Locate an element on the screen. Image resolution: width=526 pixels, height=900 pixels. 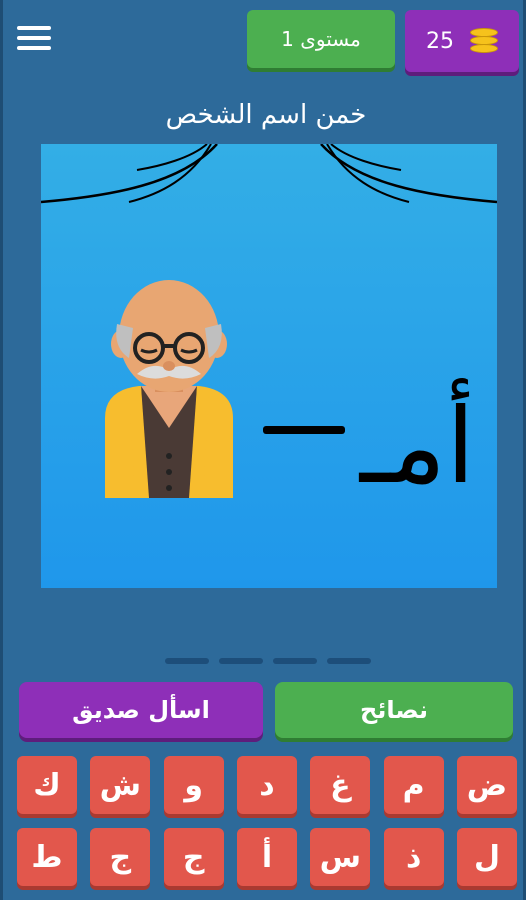
keyboard-row-1: ض م غ د و ش ك is located at coordinates (267, 785).